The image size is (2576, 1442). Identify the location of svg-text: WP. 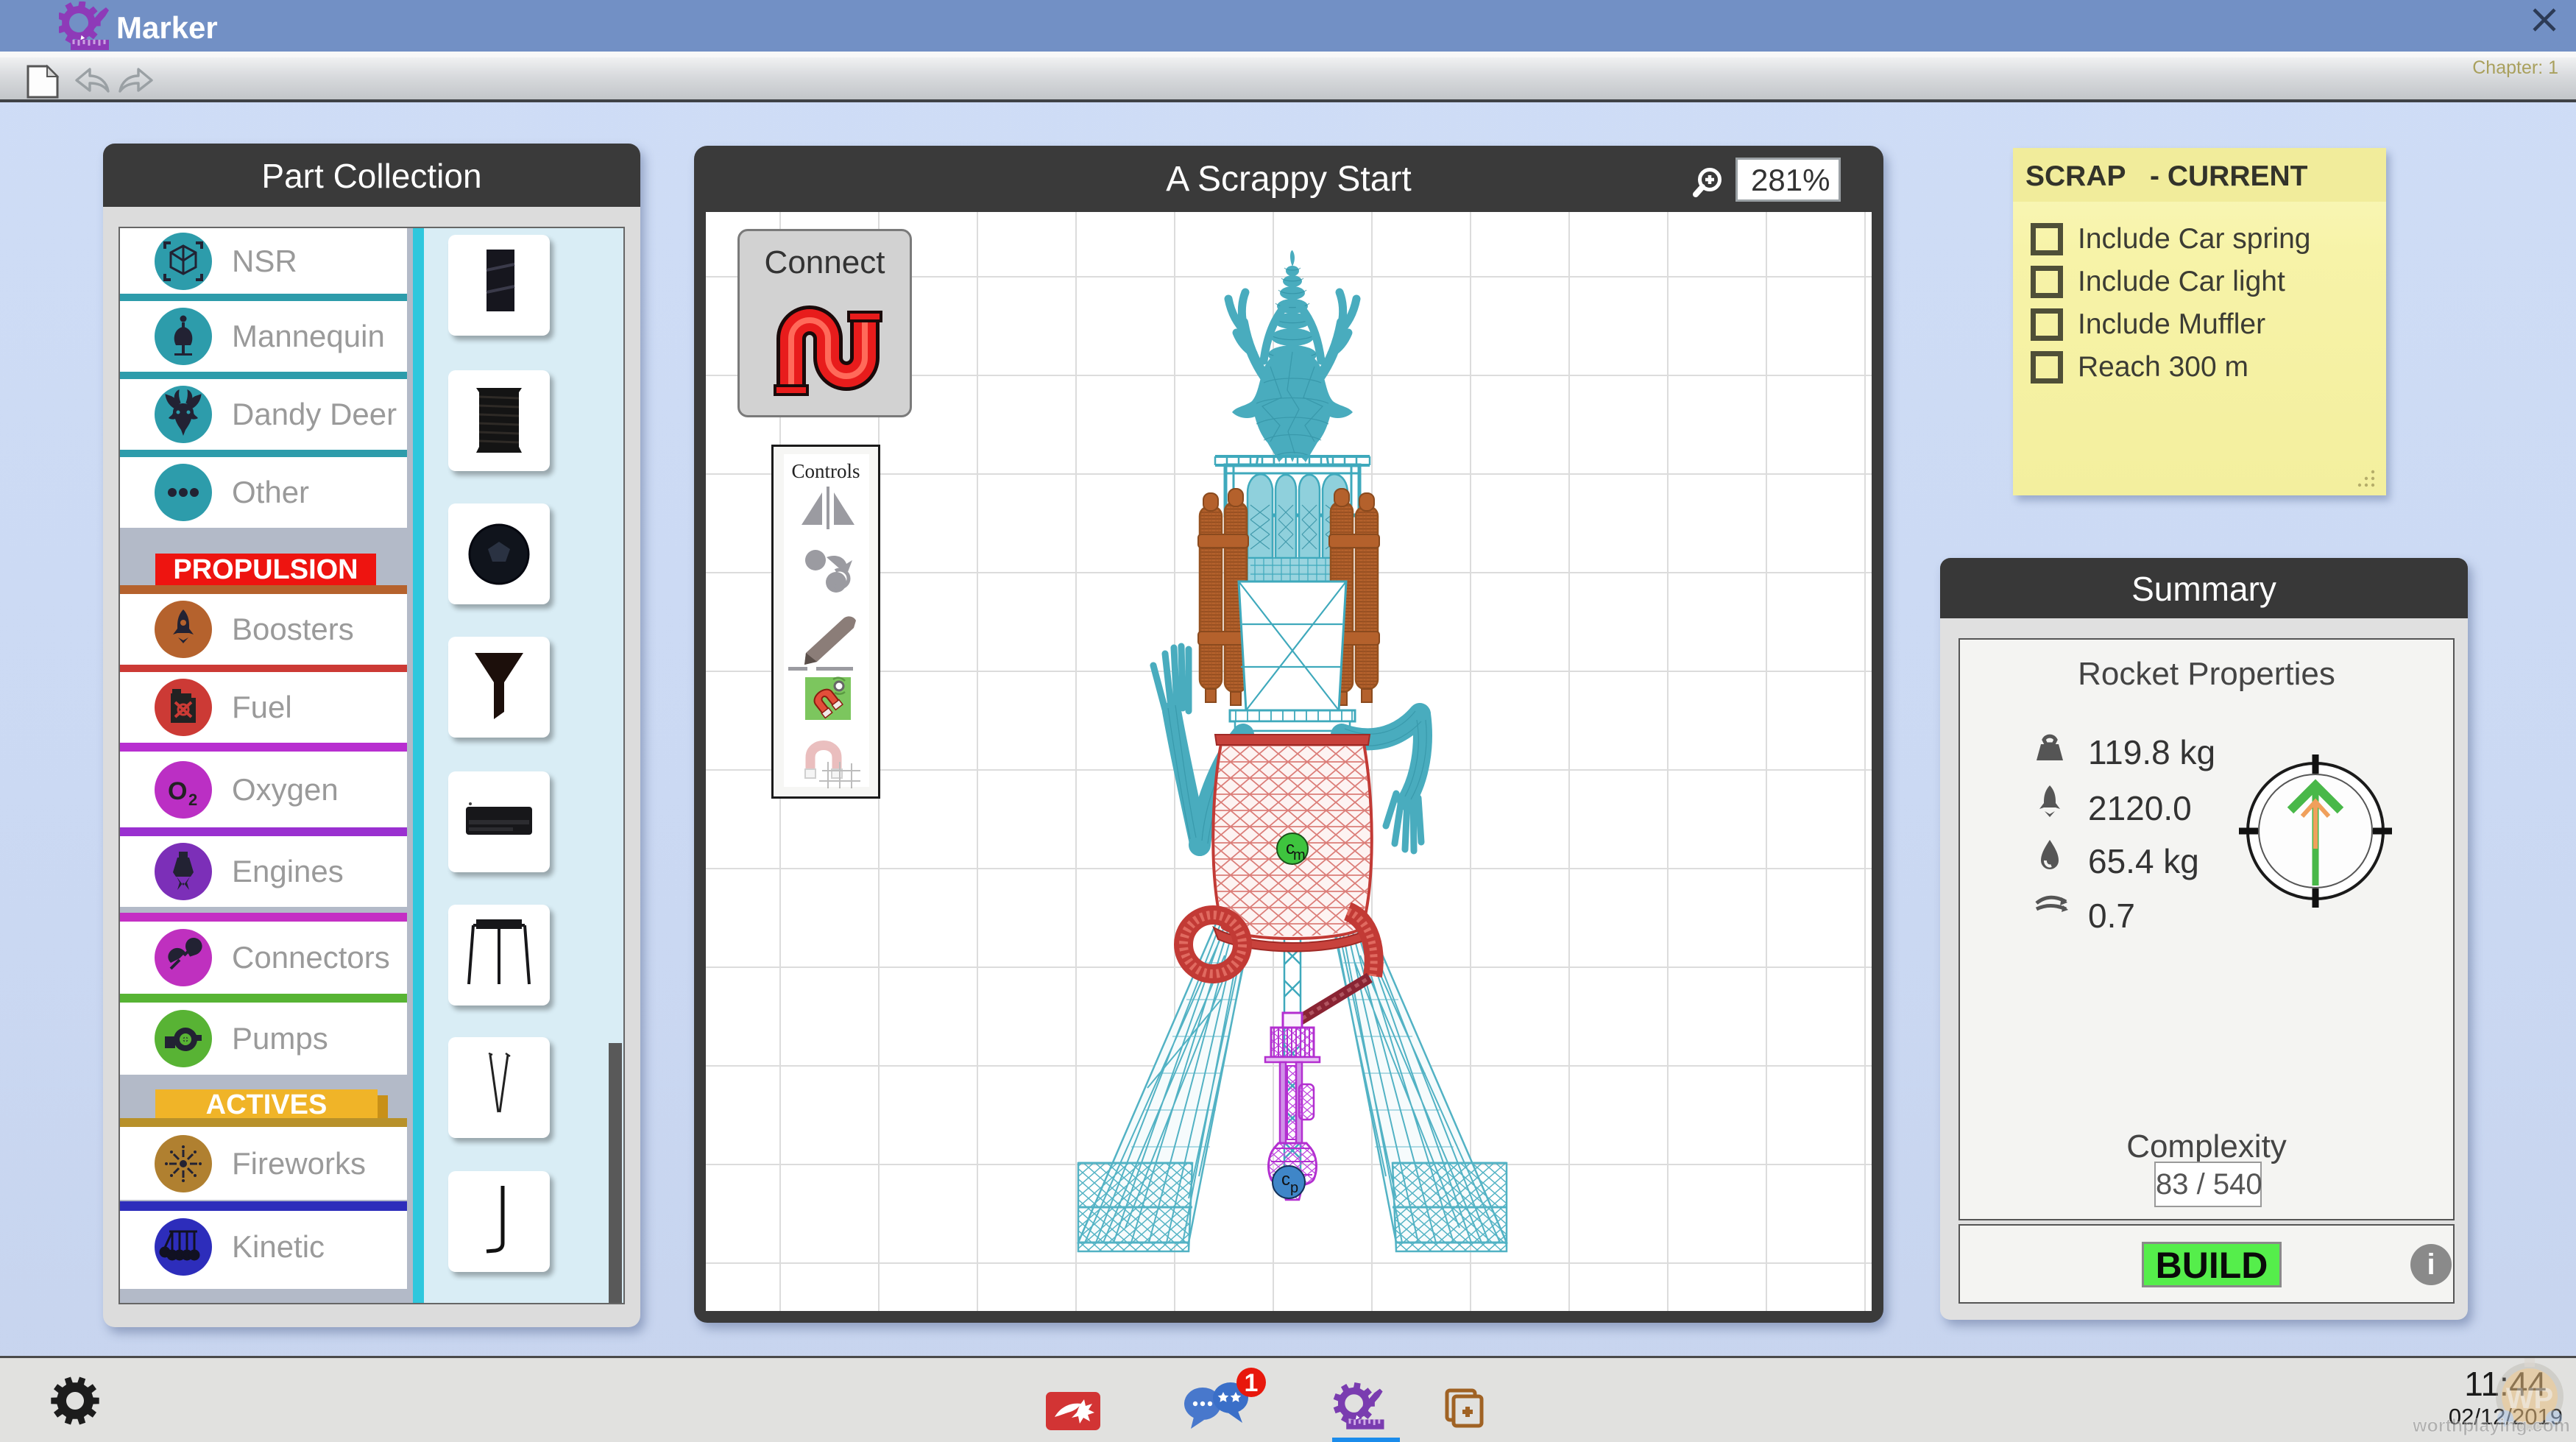
(2529, 1399).